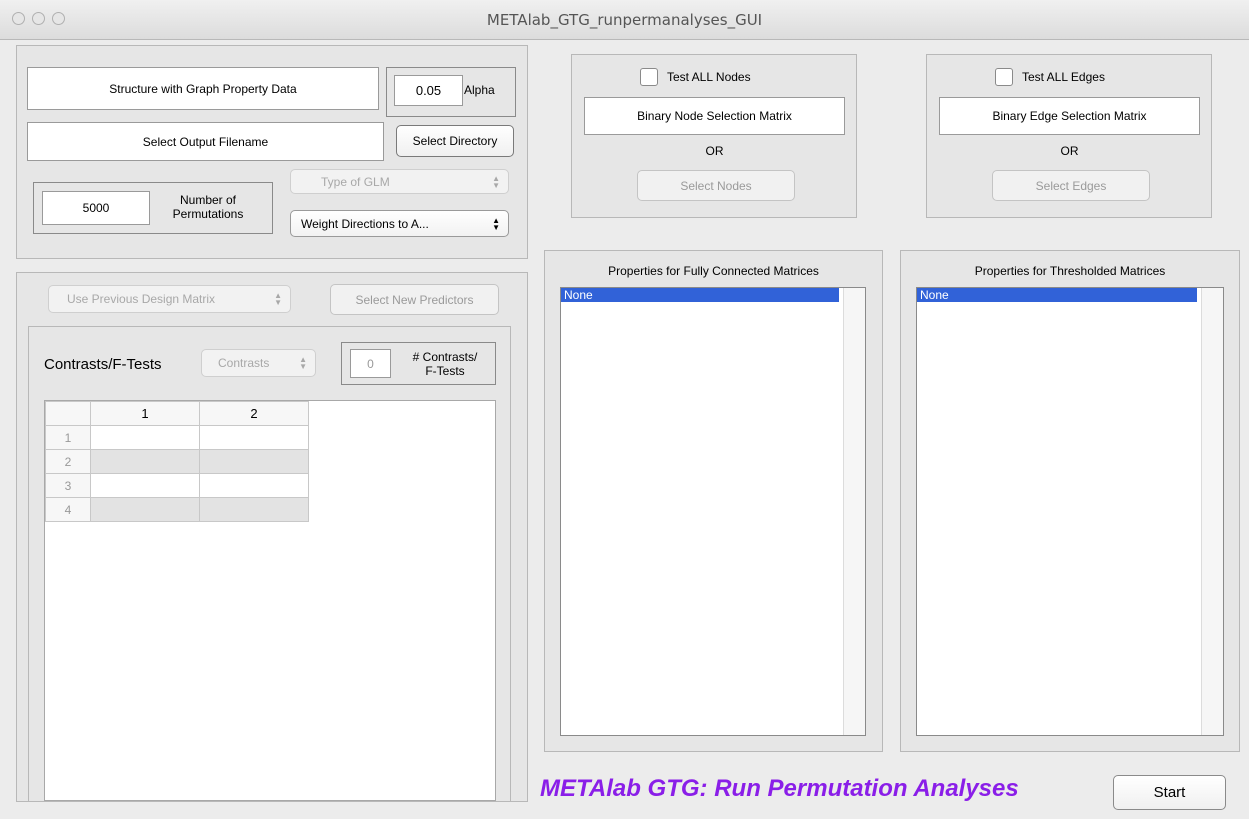  I want to click on select-edges-button: Select Edges, so click(1071, 185).